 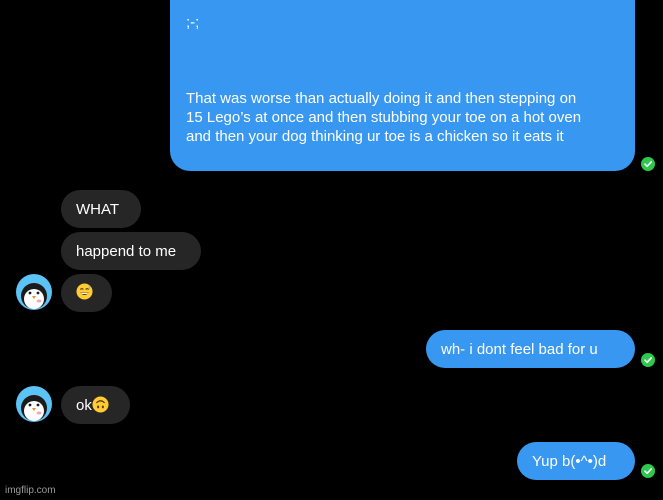 I want to click on message-text: WHAT, so click(x=98, y=209).